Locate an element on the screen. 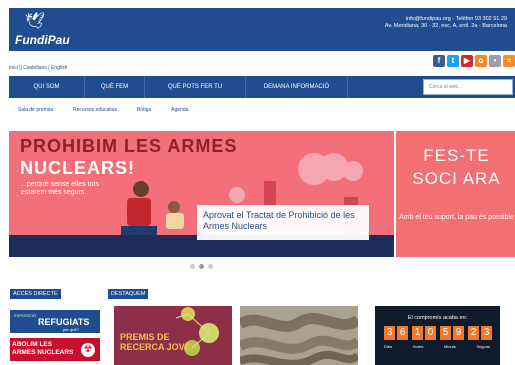  countdown-title: El compromís acaba en: is located at coordinates (437, 318).